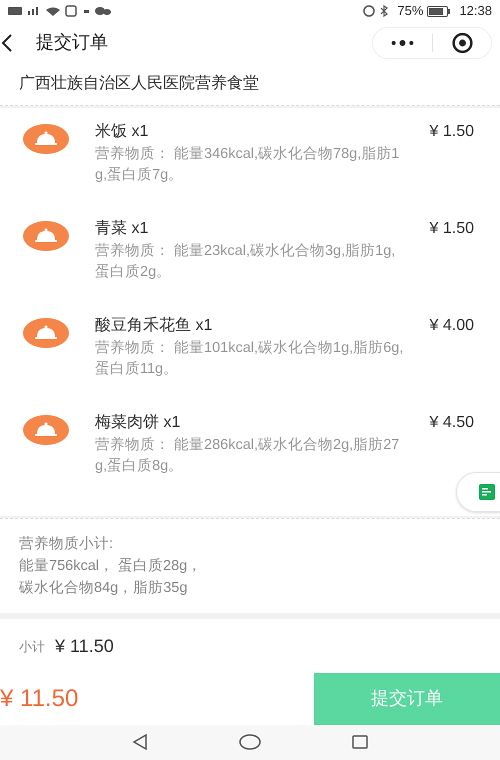  Describe the element at coordinates (410, 11) in the screenshot. I see `battery-percent: 75%` at that location.